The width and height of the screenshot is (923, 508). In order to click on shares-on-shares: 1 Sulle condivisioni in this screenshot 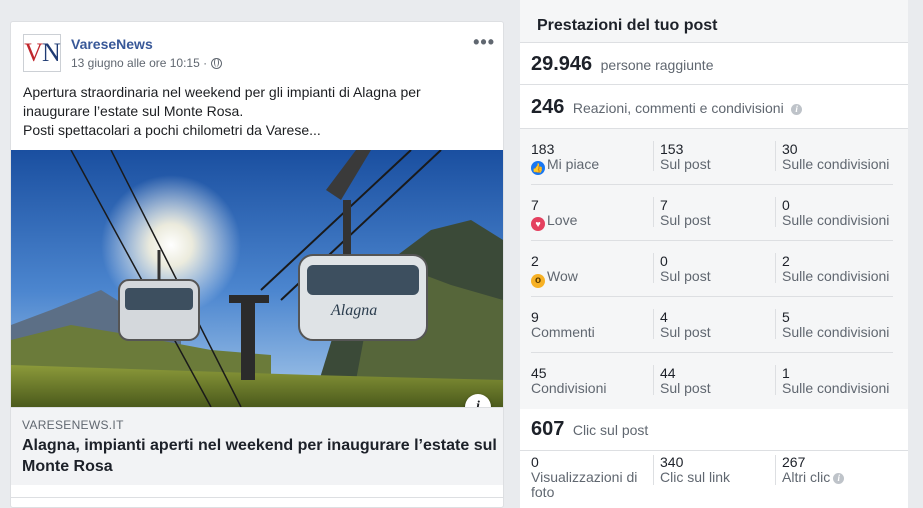, I will do `click(835, 381)`.